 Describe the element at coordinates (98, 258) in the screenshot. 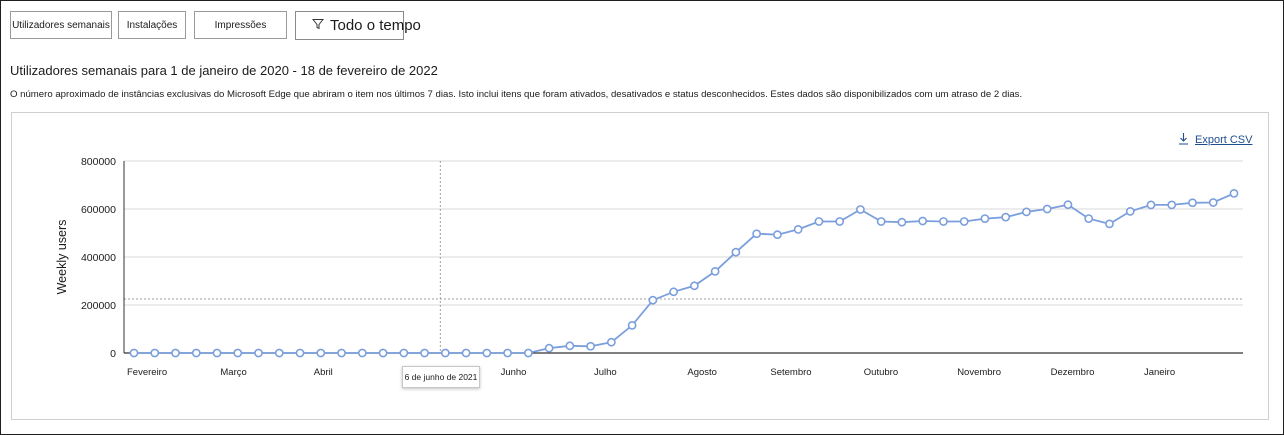

I see `y-tick-label: 400000` at that location.